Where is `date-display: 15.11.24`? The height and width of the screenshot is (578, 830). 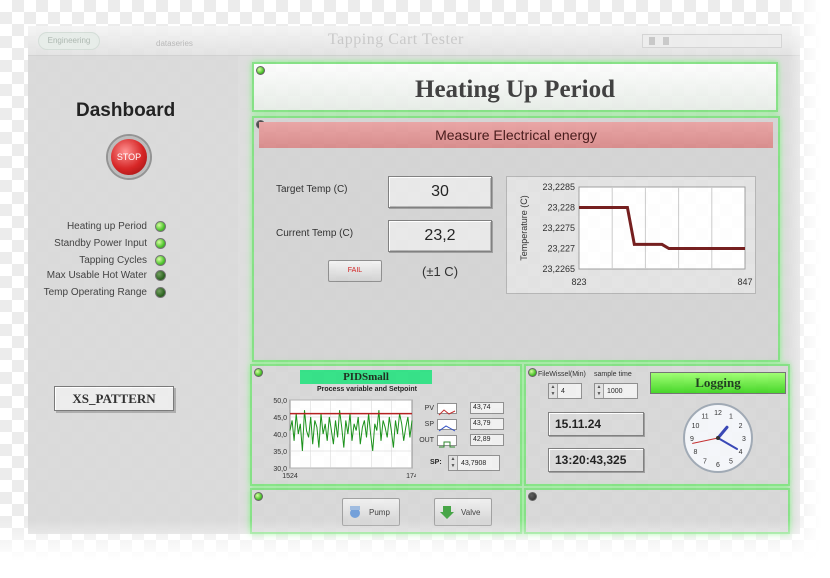 date-display: 15.11.24 is located at coordinates (596, 424).